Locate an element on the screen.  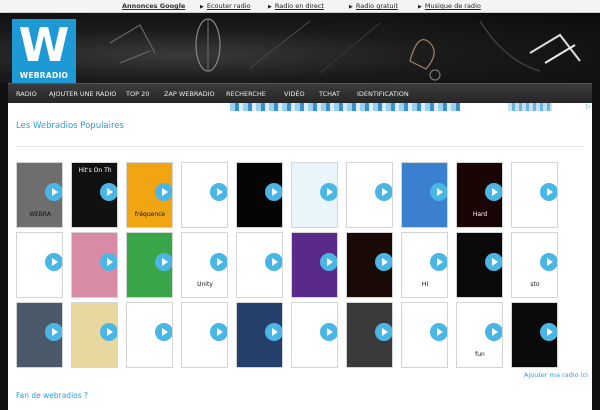
ad-banner: ▷ is located at coordinates (300, 107).